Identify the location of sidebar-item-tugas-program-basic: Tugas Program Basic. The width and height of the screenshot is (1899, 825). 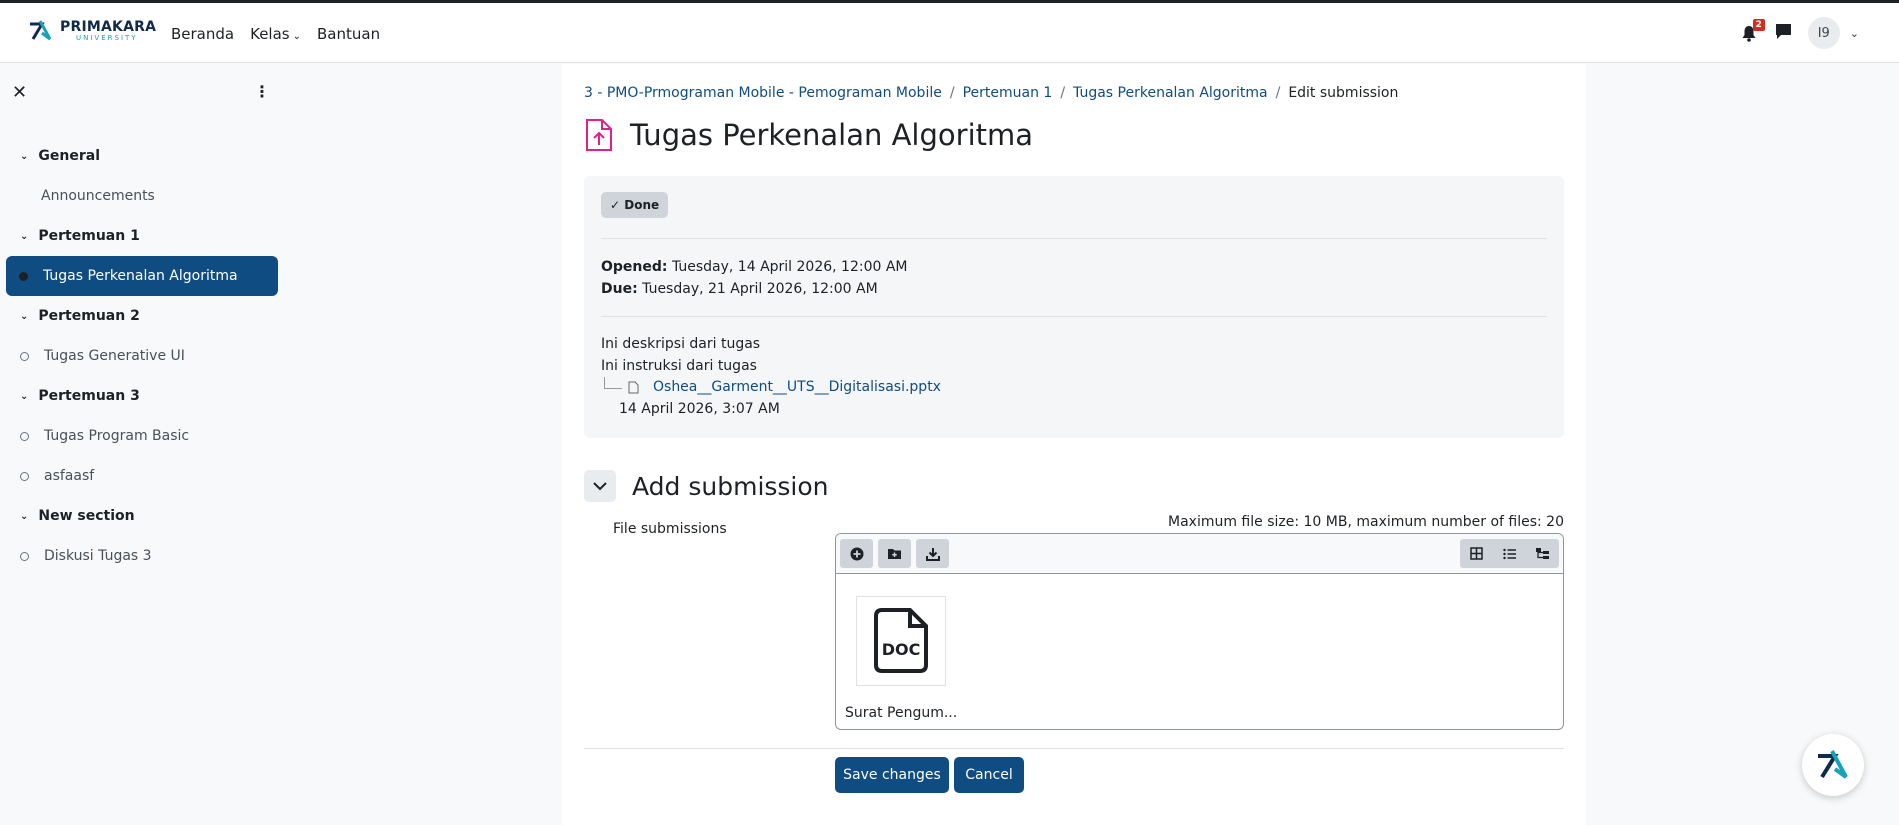
(142, 436).